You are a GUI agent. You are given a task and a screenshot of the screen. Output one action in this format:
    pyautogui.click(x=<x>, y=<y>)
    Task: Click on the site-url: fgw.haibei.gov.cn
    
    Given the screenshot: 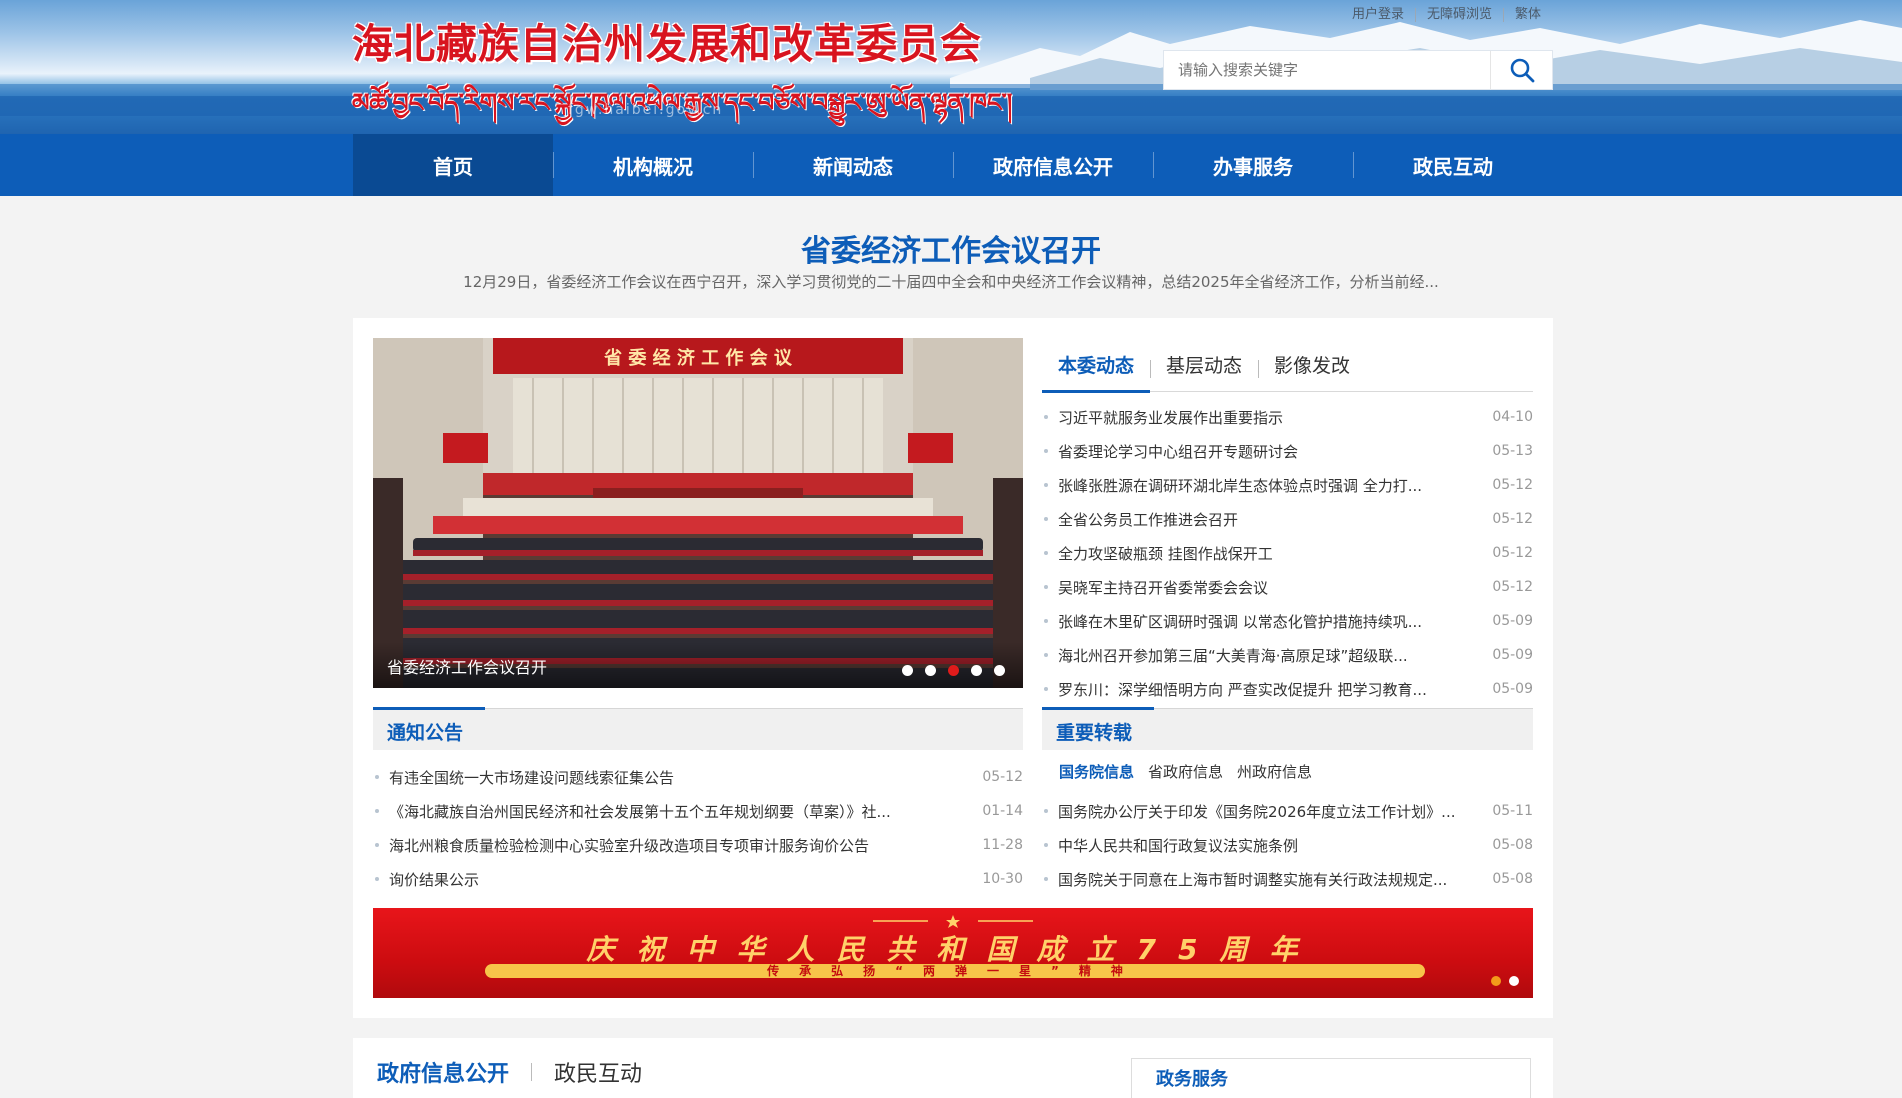 What is the action you would take?
    pyautogui.click(x=646, y=110)
    